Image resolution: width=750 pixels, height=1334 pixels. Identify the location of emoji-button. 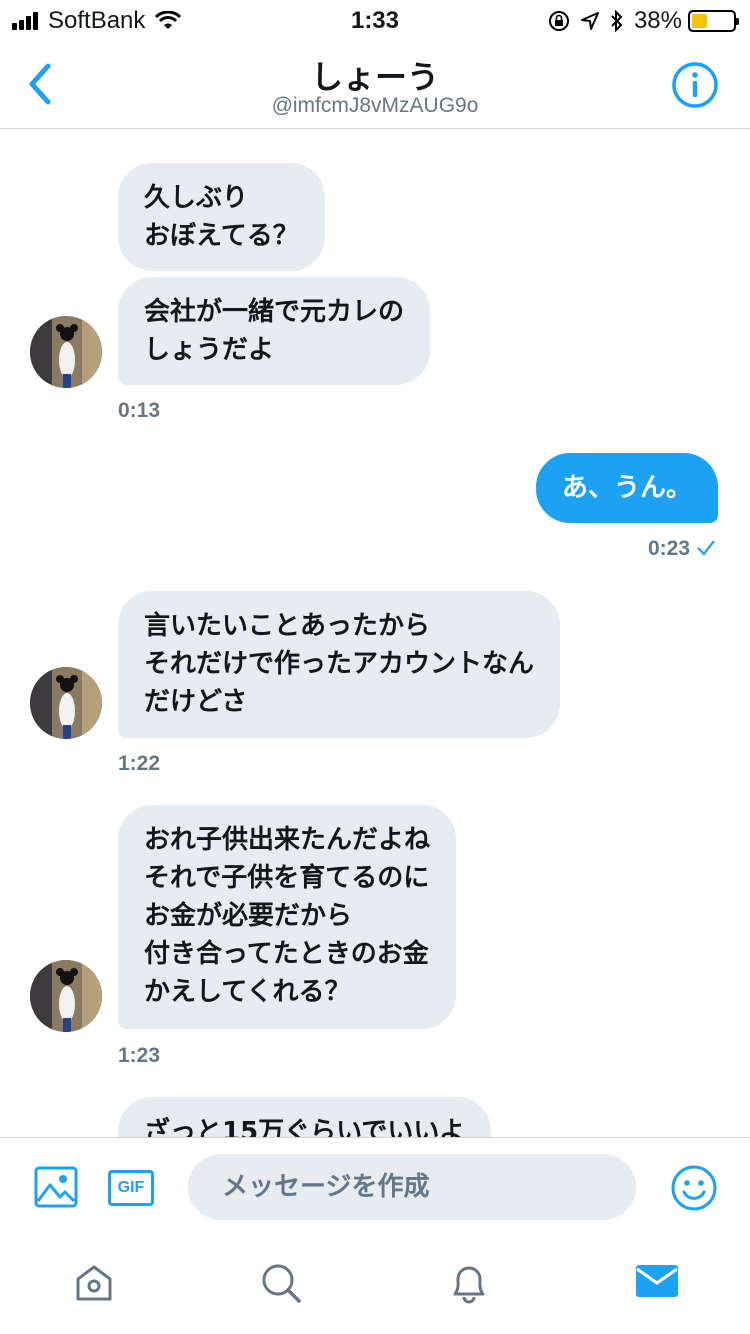
(694, 1190).